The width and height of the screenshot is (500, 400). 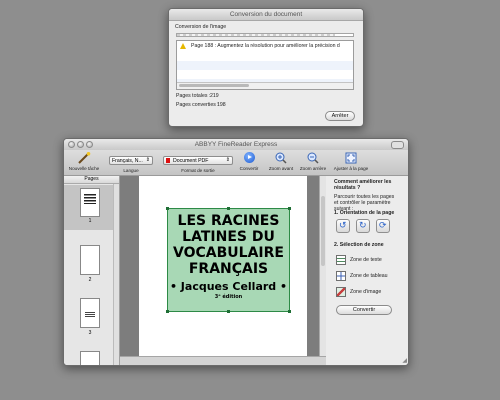 I want to click on table-zone-icon, so click(x=341, y=276).